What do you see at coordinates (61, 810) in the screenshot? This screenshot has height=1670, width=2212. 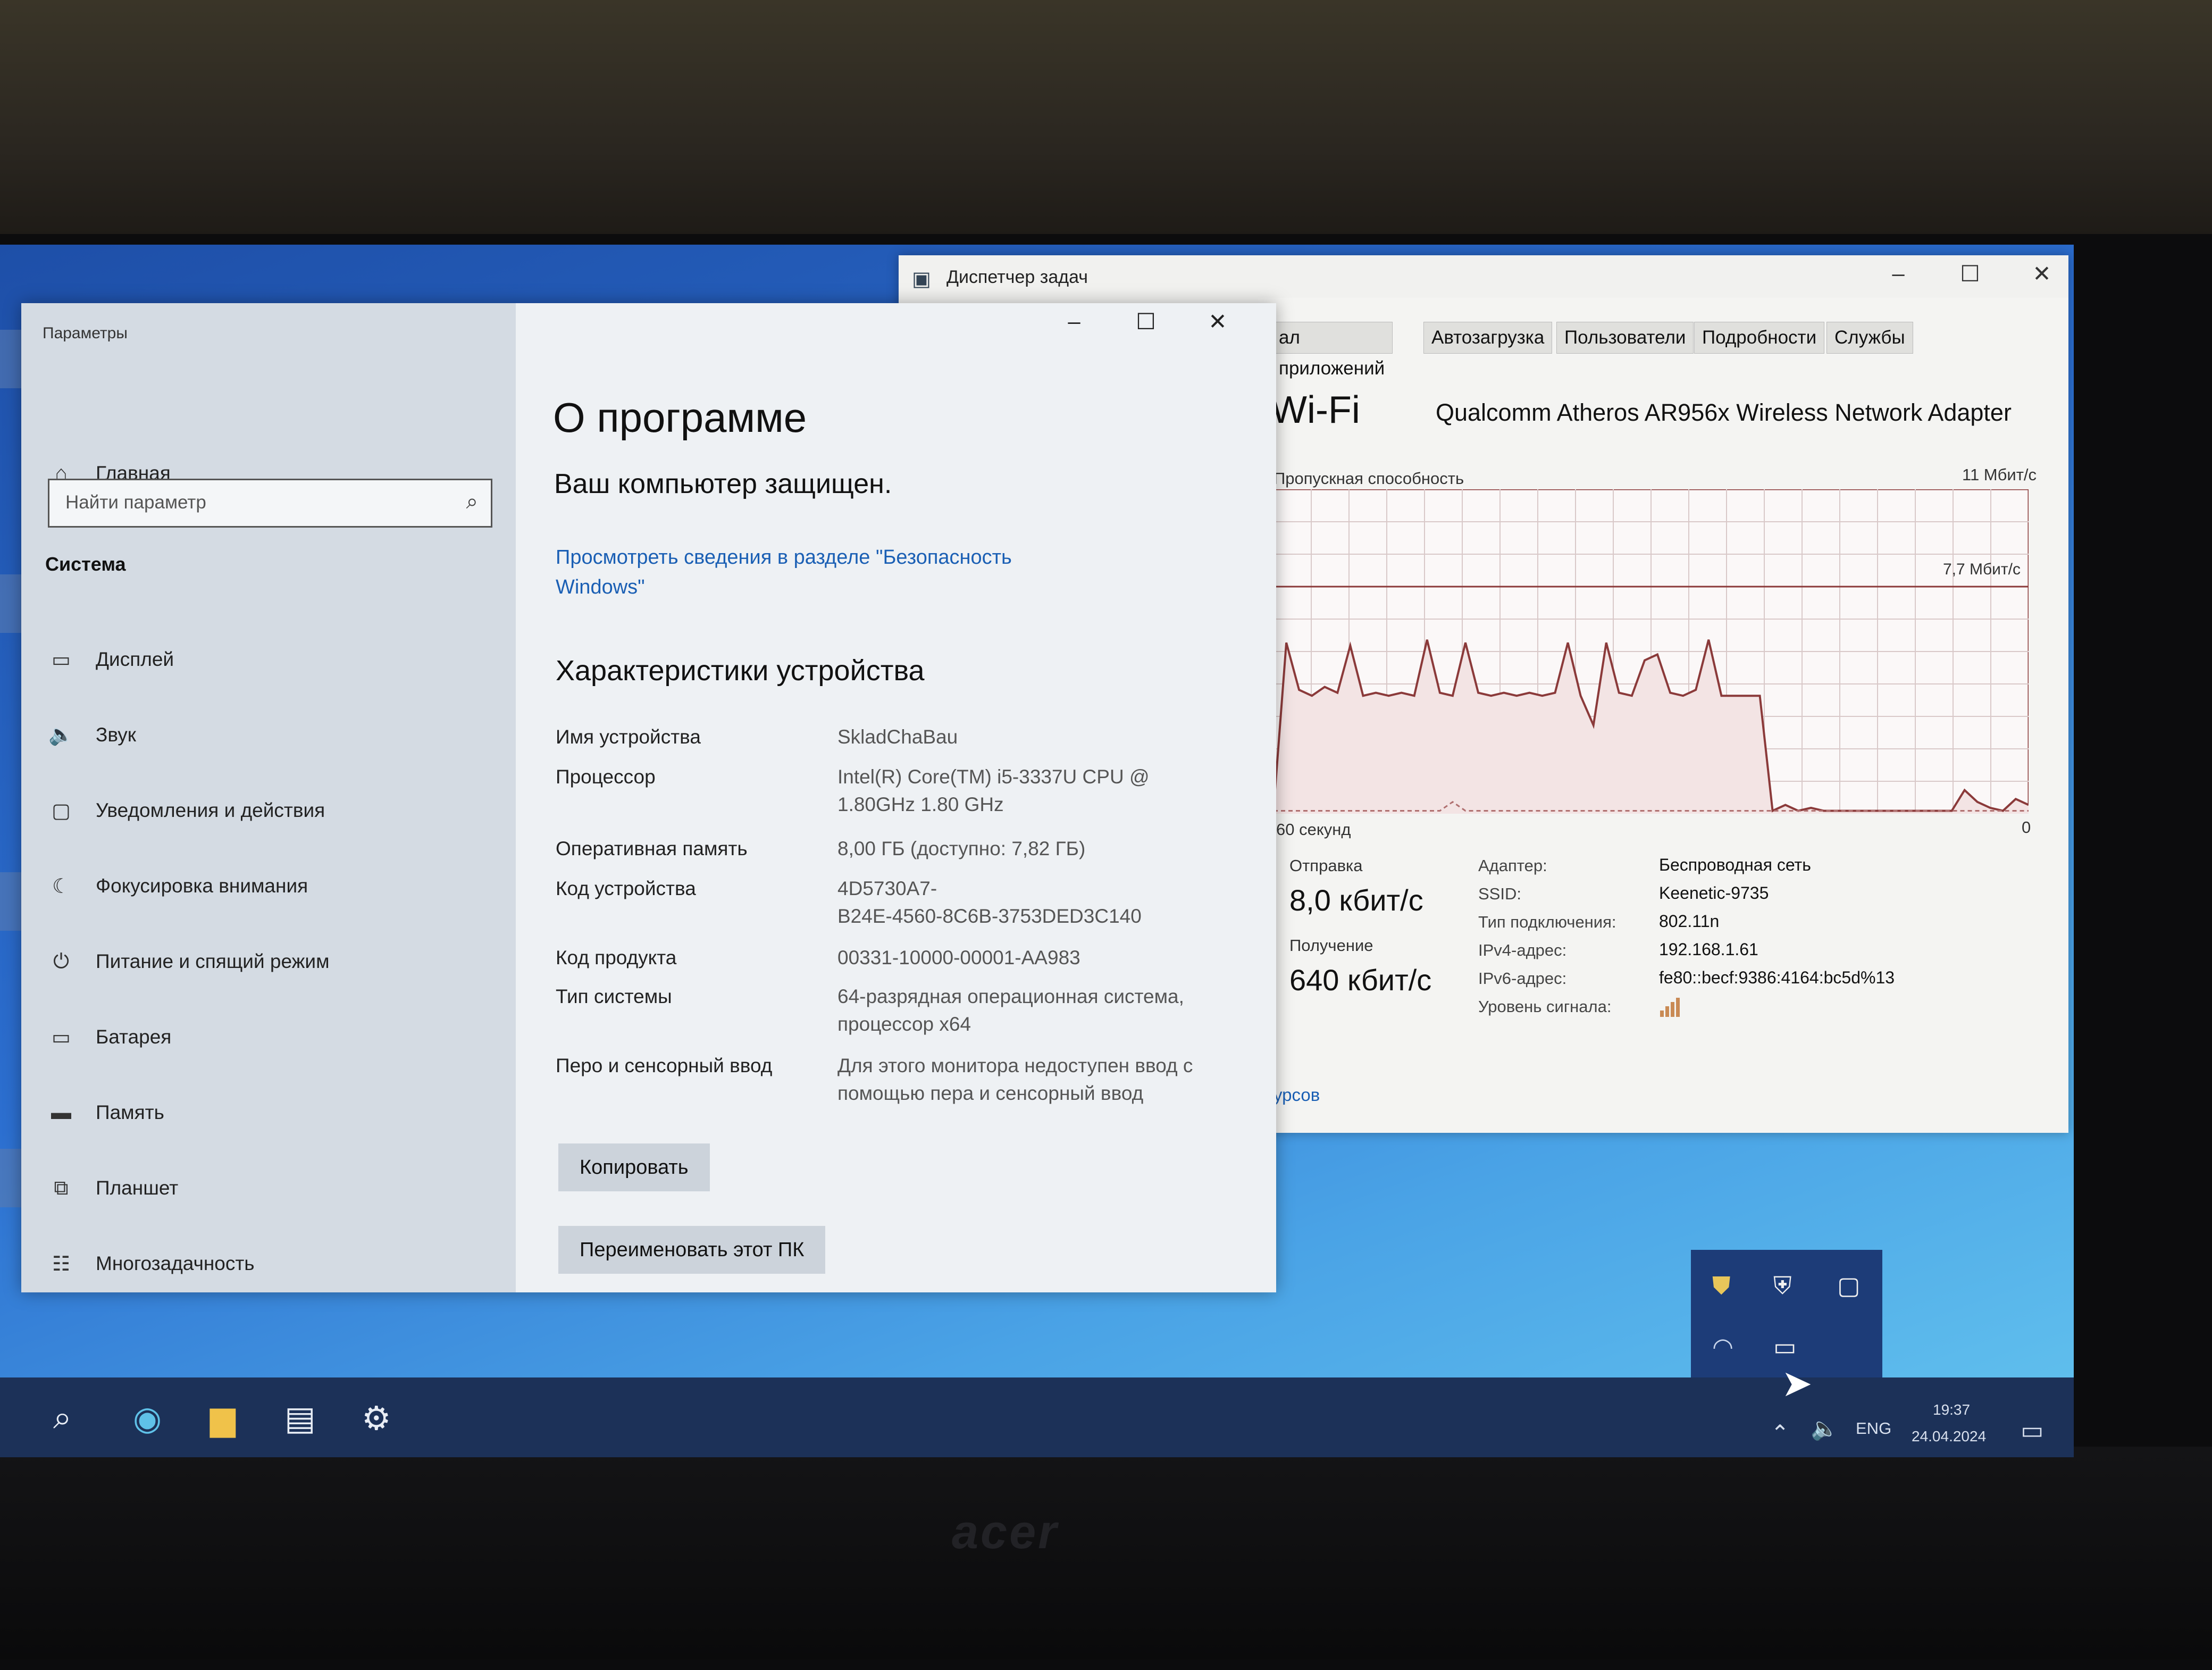 I see `notification-icon: ▢` at bounding box center [61, 810].